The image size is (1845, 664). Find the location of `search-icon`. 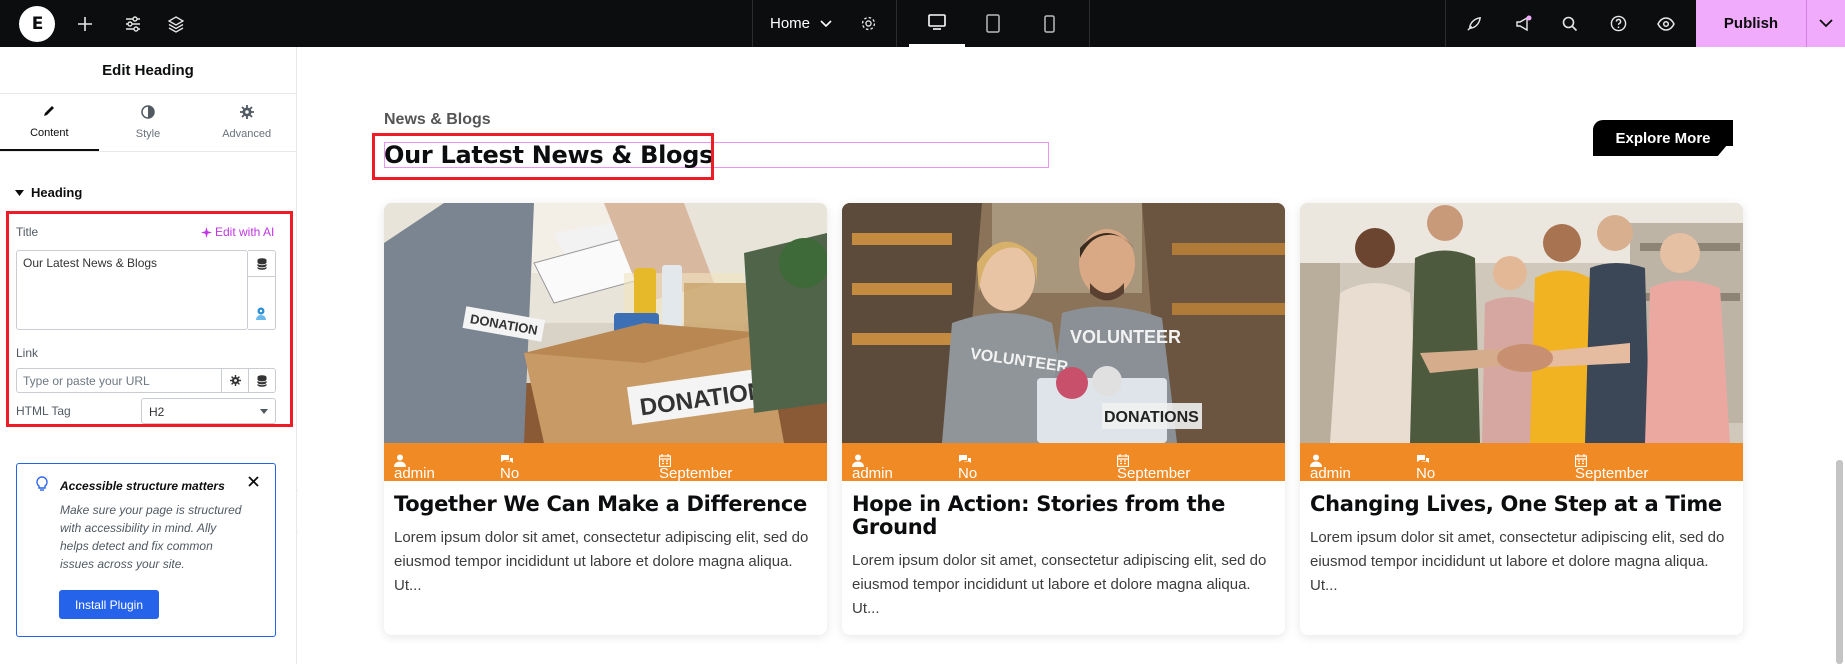

search-icon is located at coordinates (1570, 23).